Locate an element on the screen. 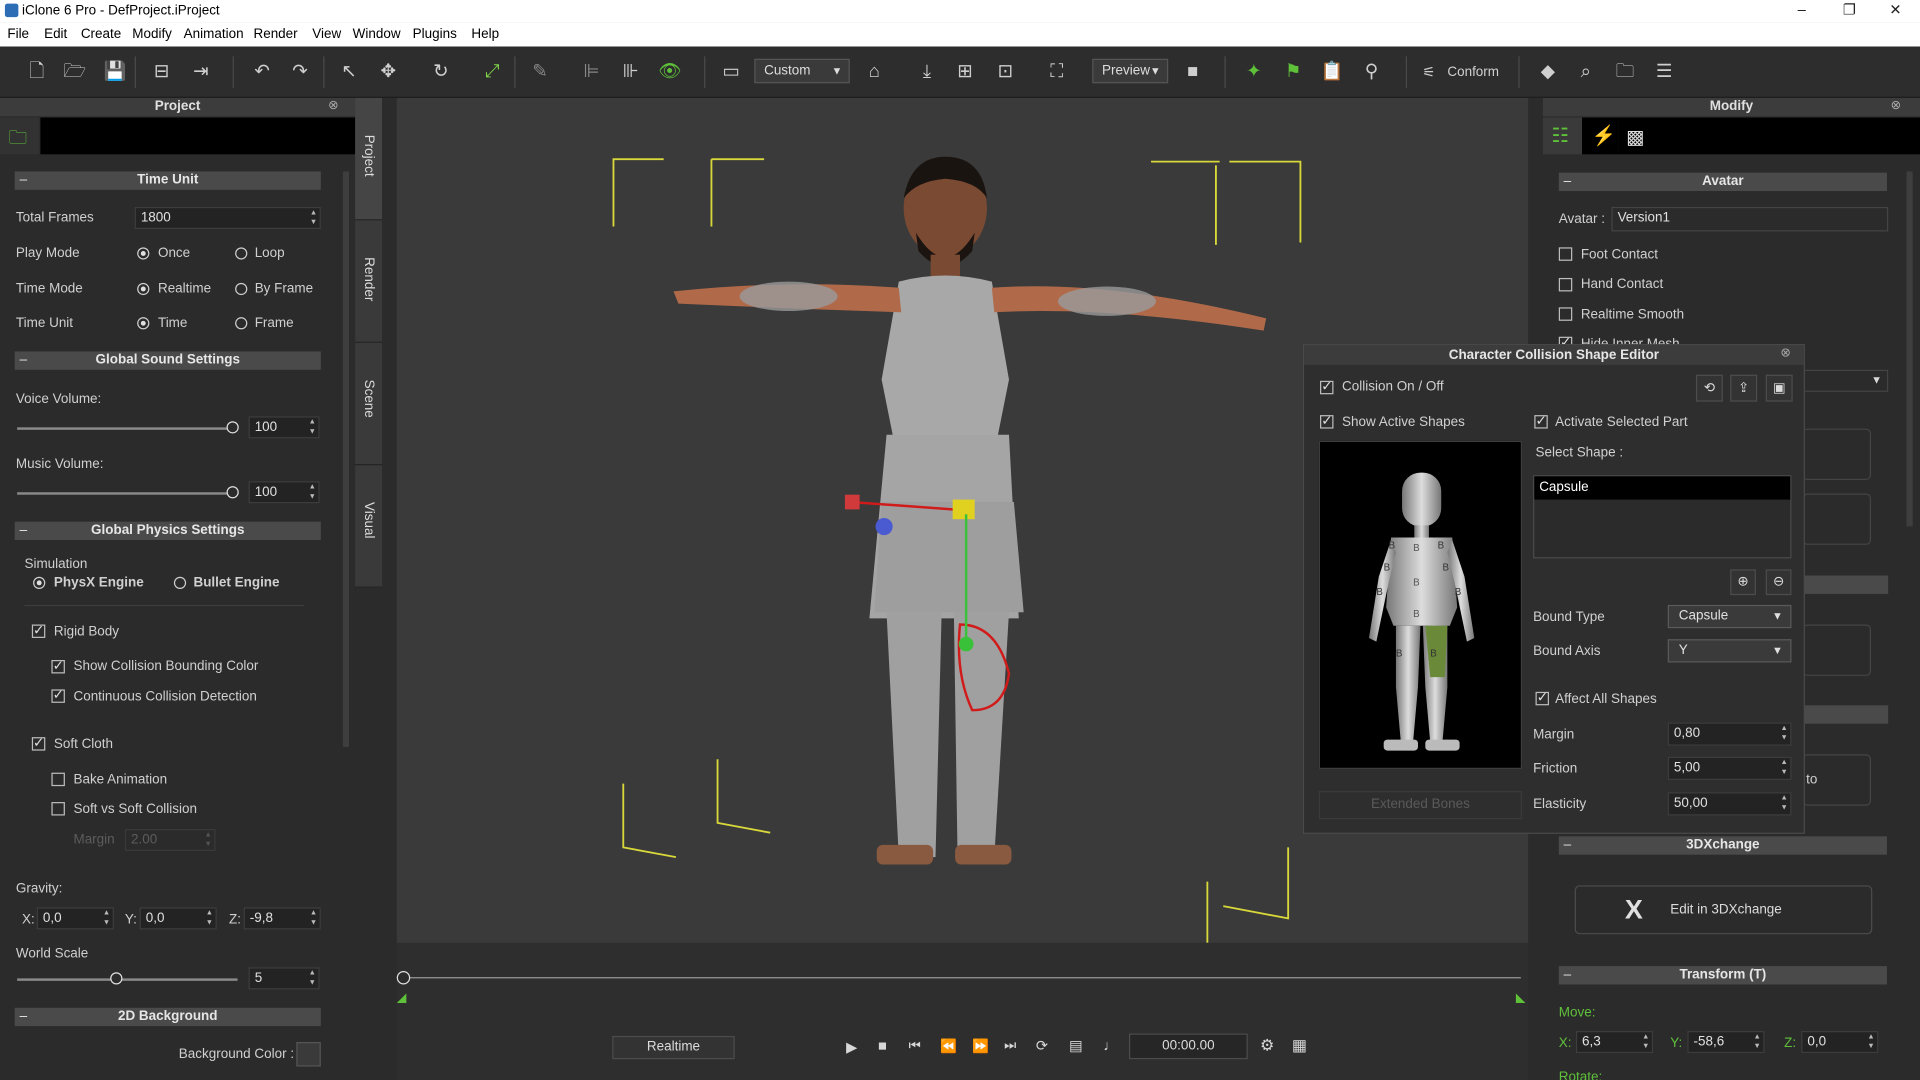 This screenshot has width=1920, height=1080. tab-scene: Scene is located at coordinates (369, 404).